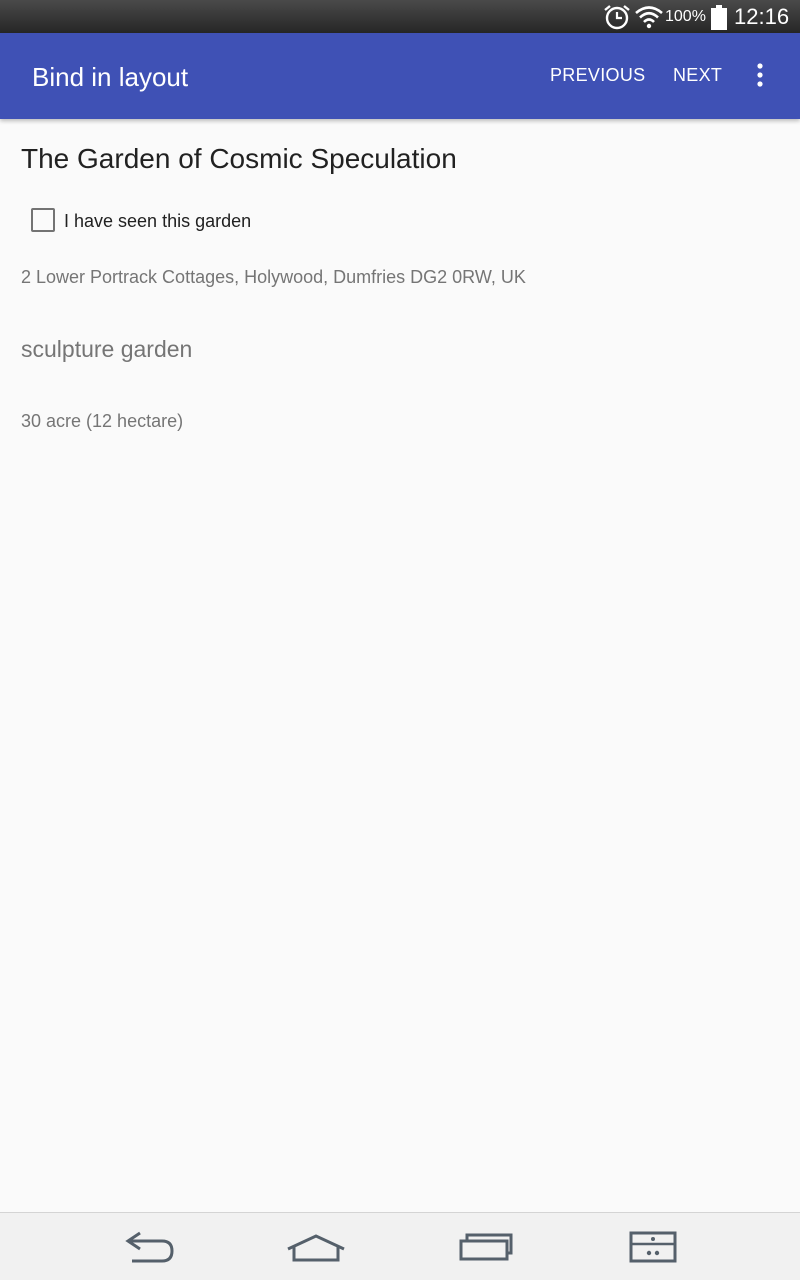 This screenshot has width=800, height=1280. Describe the element at coordinates (157, 221) in the screenshot. I see `seen-checkbox-label: I have seen this garden` at that location.